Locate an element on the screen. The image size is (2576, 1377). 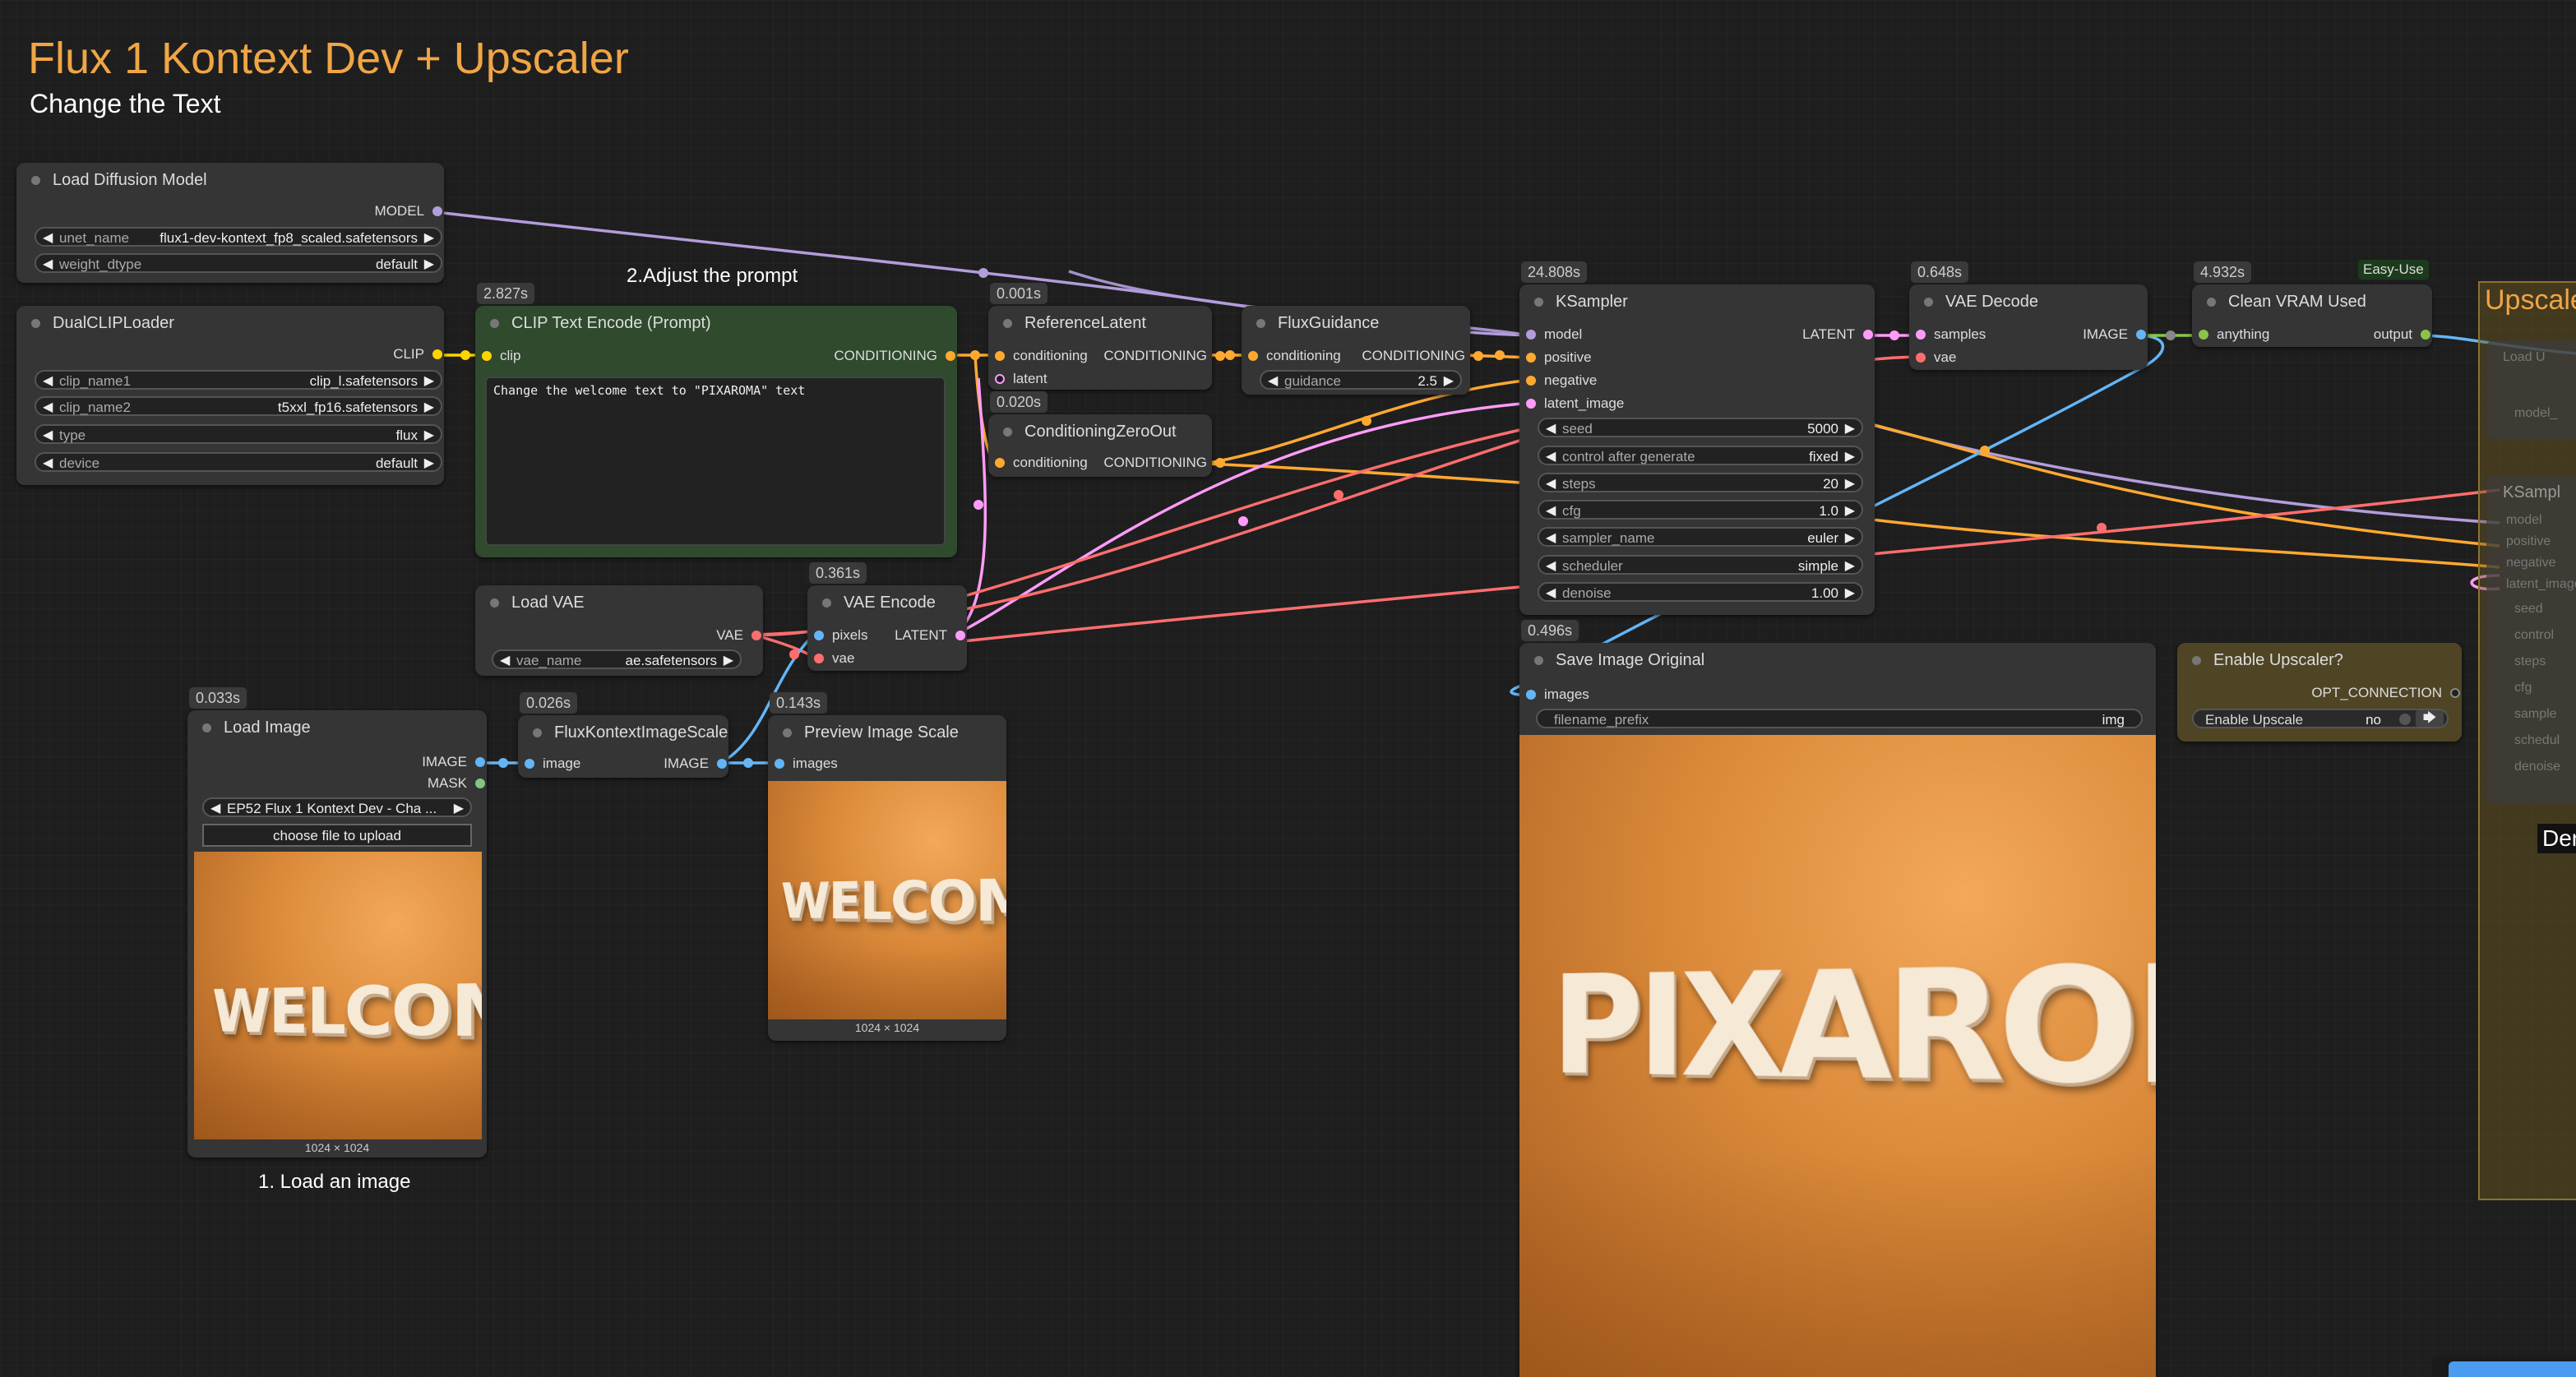
input-pixels: pixels is located at coordinates (839, 635).